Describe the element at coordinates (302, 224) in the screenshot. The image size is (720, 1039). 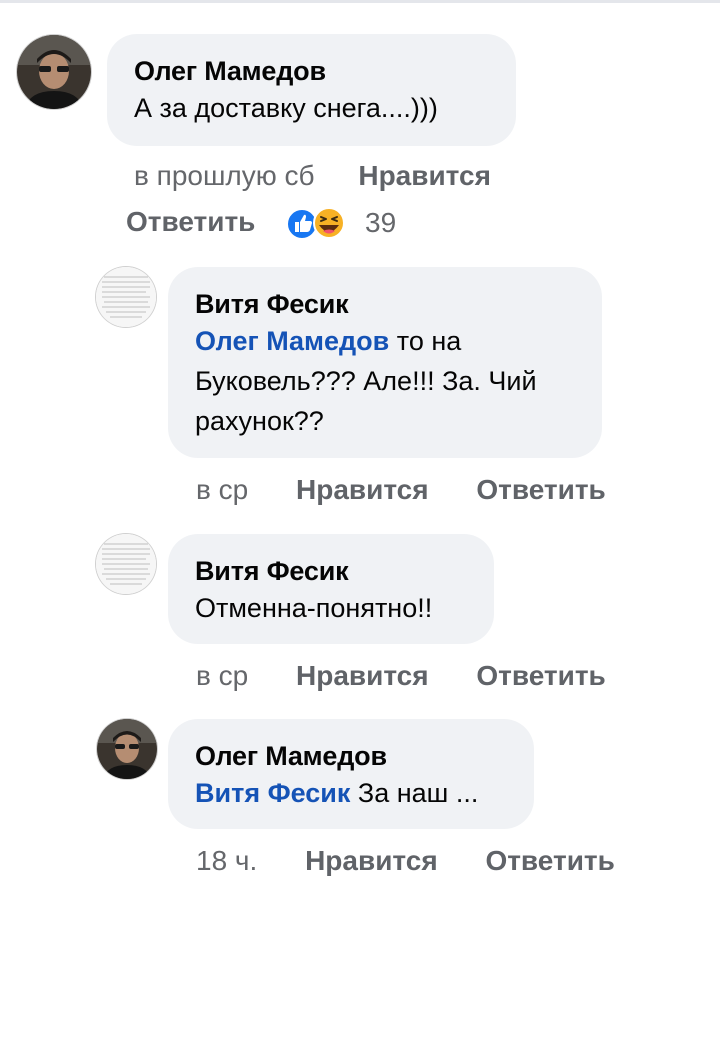
I see `like-icon` at that location.